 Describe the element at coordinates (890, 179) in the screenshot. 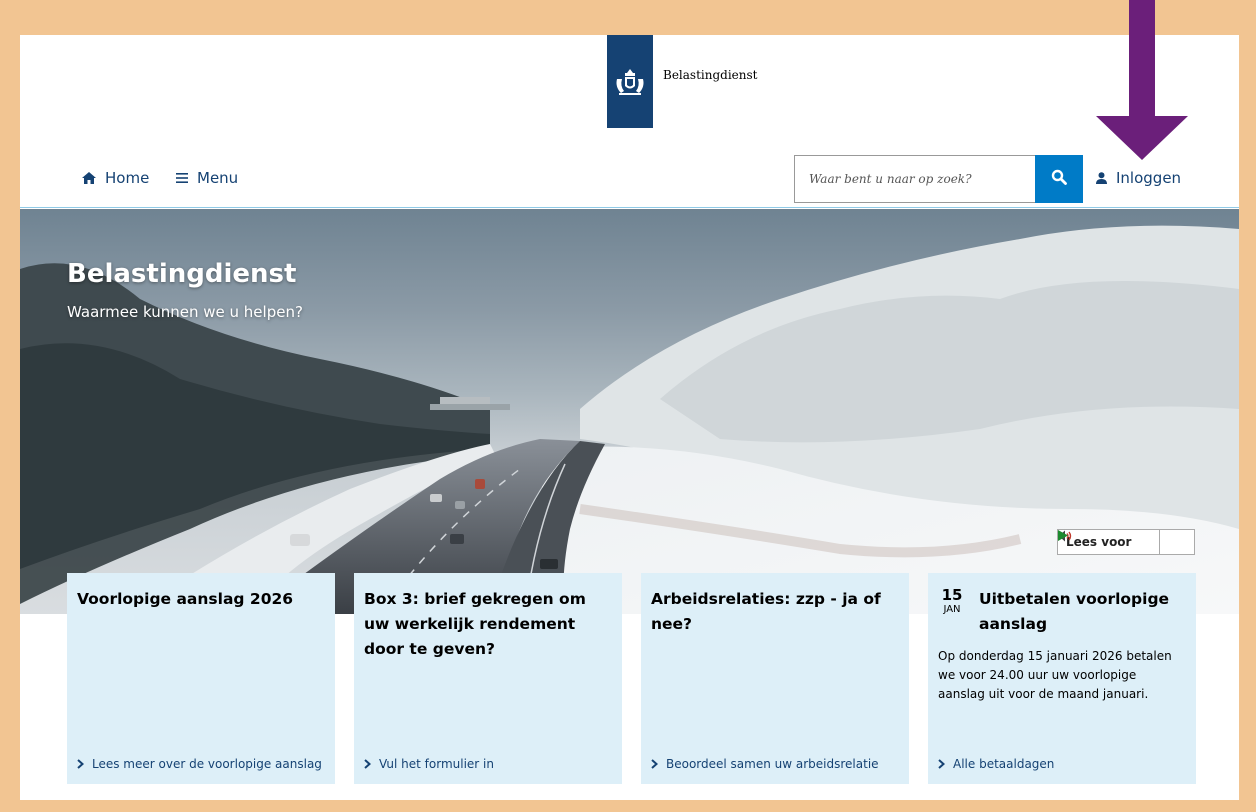

I see `search-placeholder: Waar bent u naar op zoek?` at that location.